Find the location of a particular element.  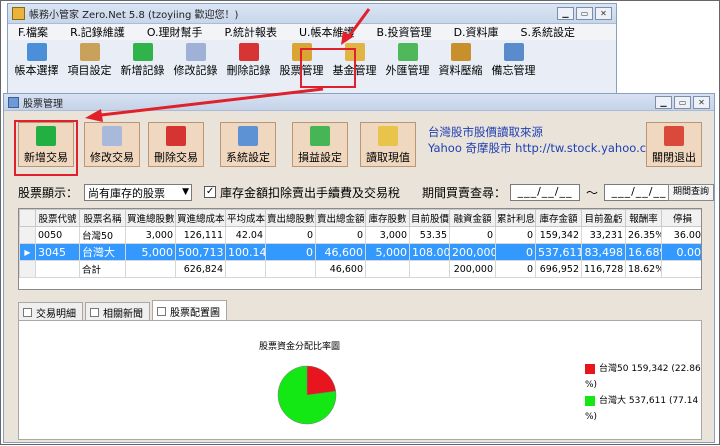

column-header: 買進總成本 is located at coordinates (200, 218).